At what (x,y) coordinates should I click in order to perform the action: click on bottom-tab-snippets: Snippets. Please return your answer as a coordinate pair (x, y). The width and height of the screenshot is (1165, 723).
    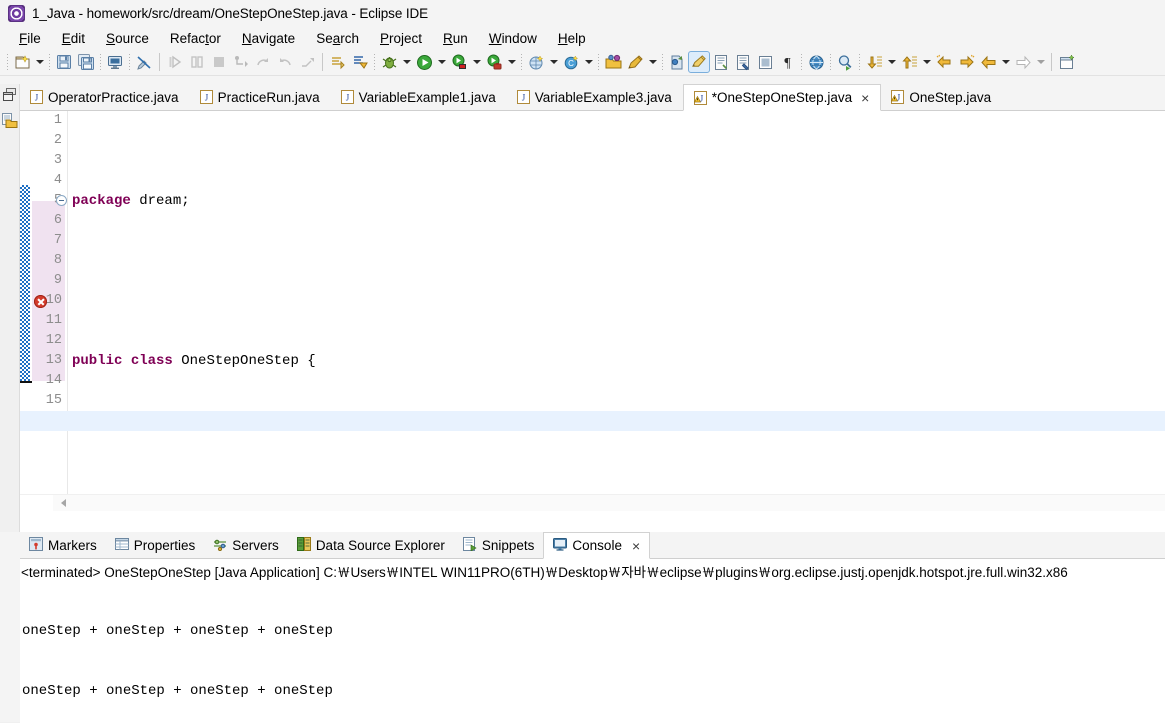
    Looking at the image, I should click on (499, 545).